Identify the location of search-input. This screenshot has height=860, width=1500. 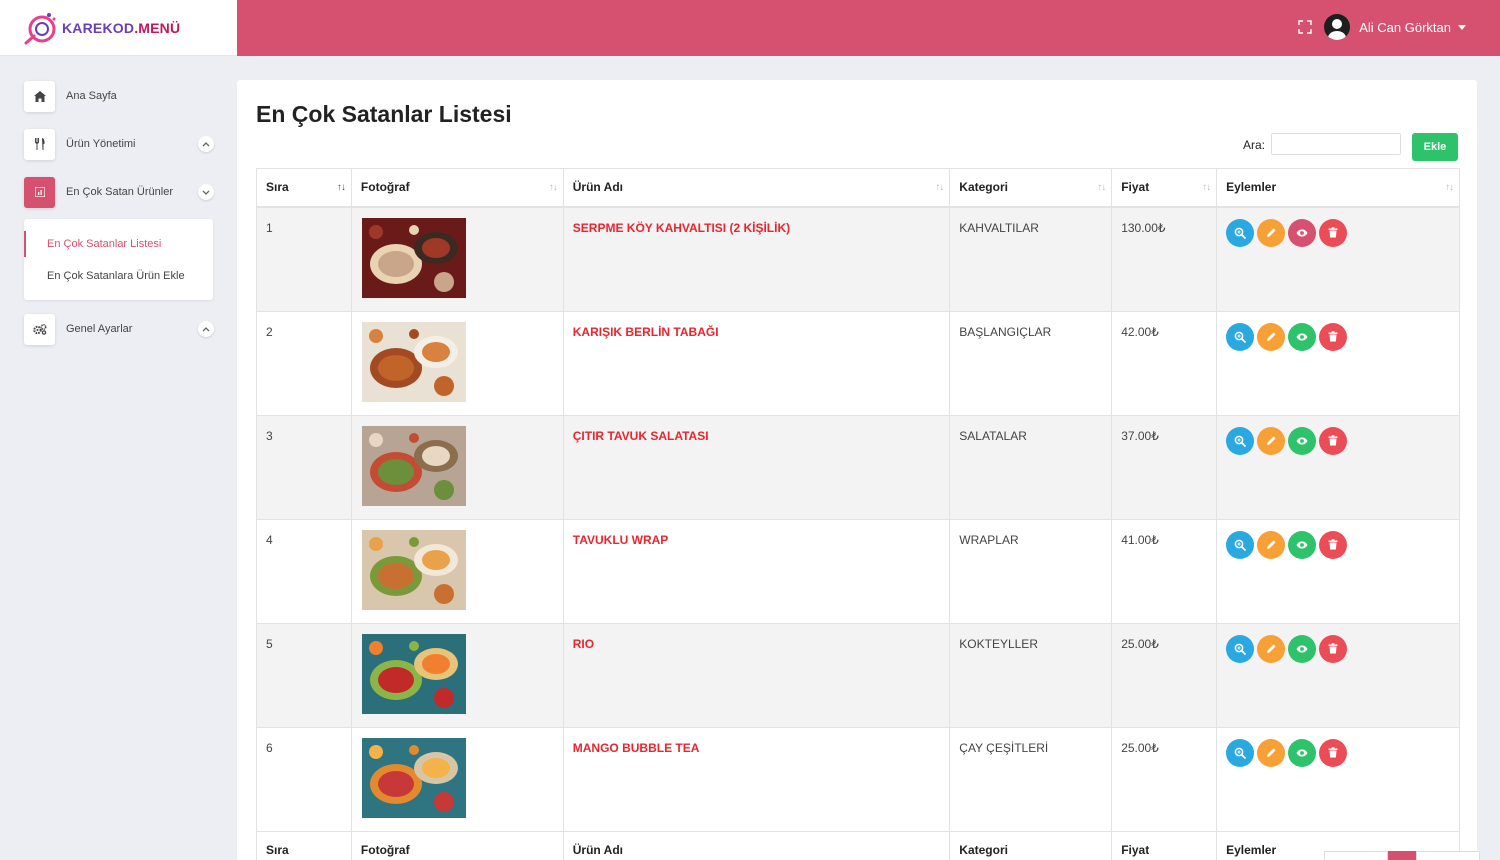
(1336, 144).